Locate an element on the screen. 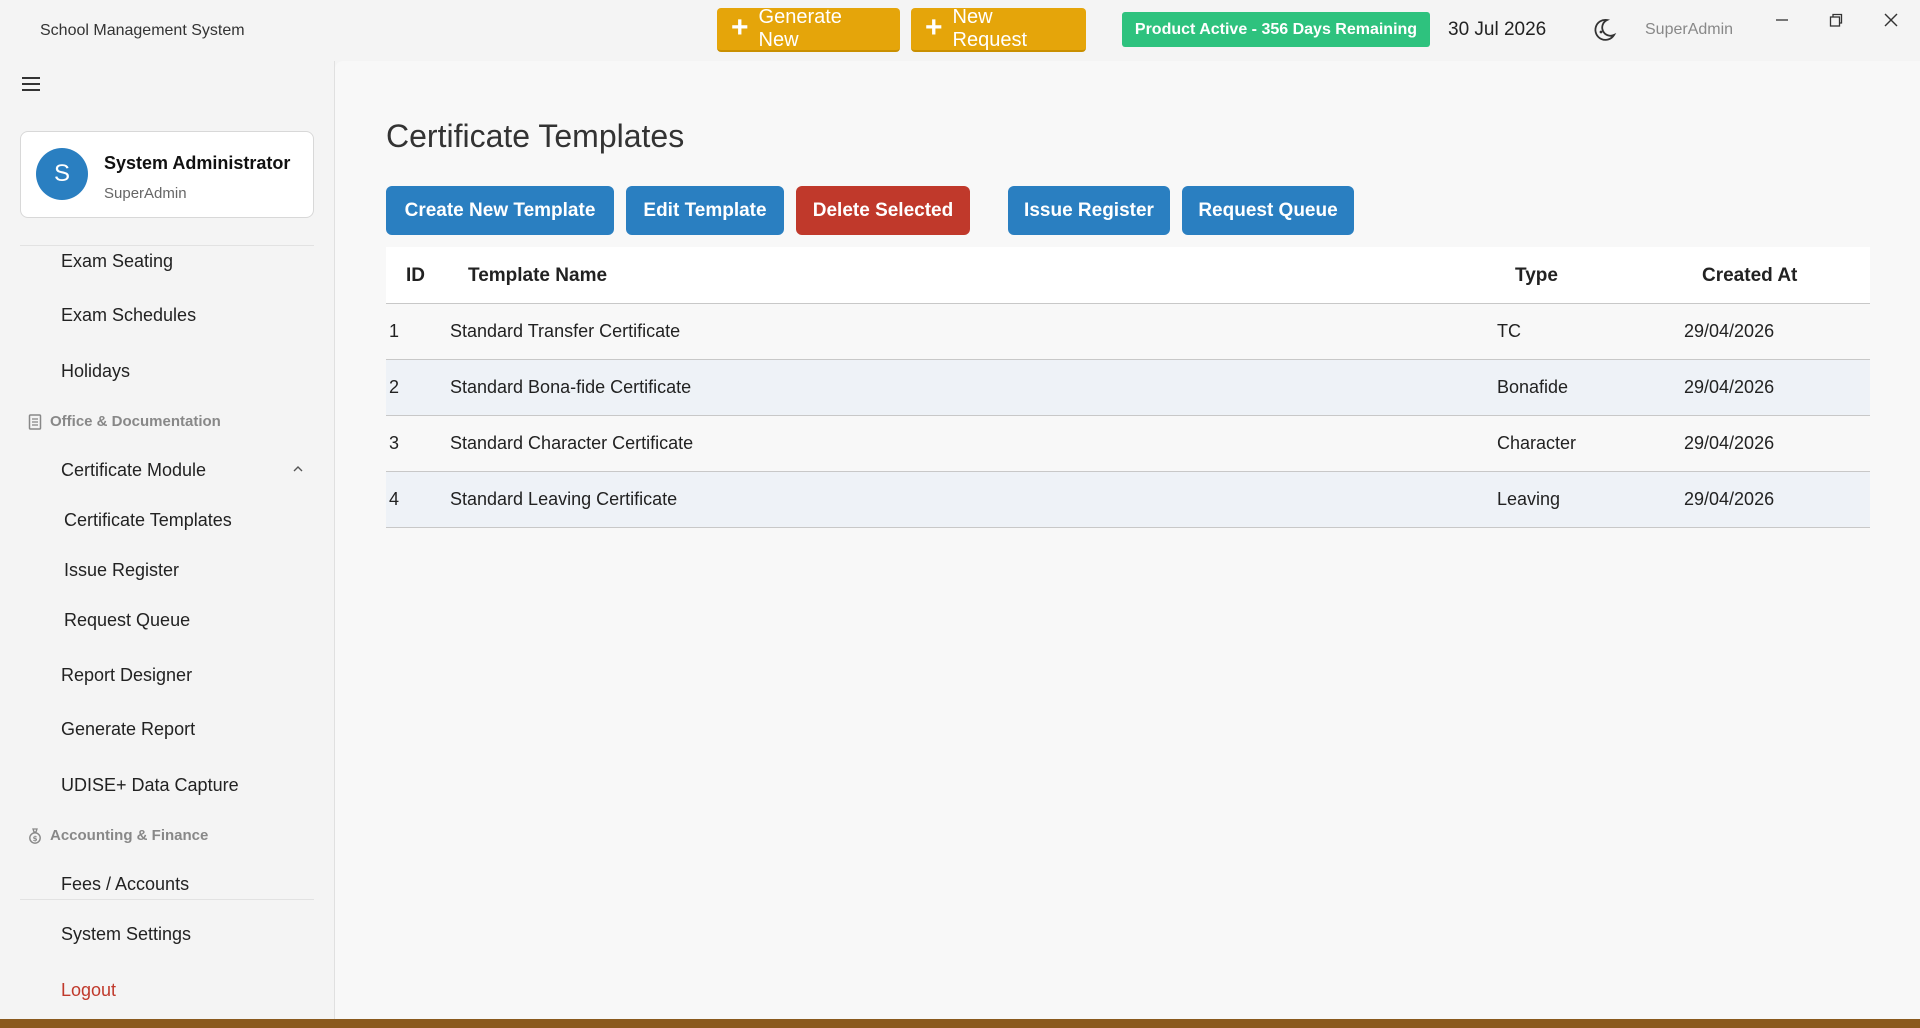  cell-name: Standard Leaving Certificate is located at coordinates (564, 499).